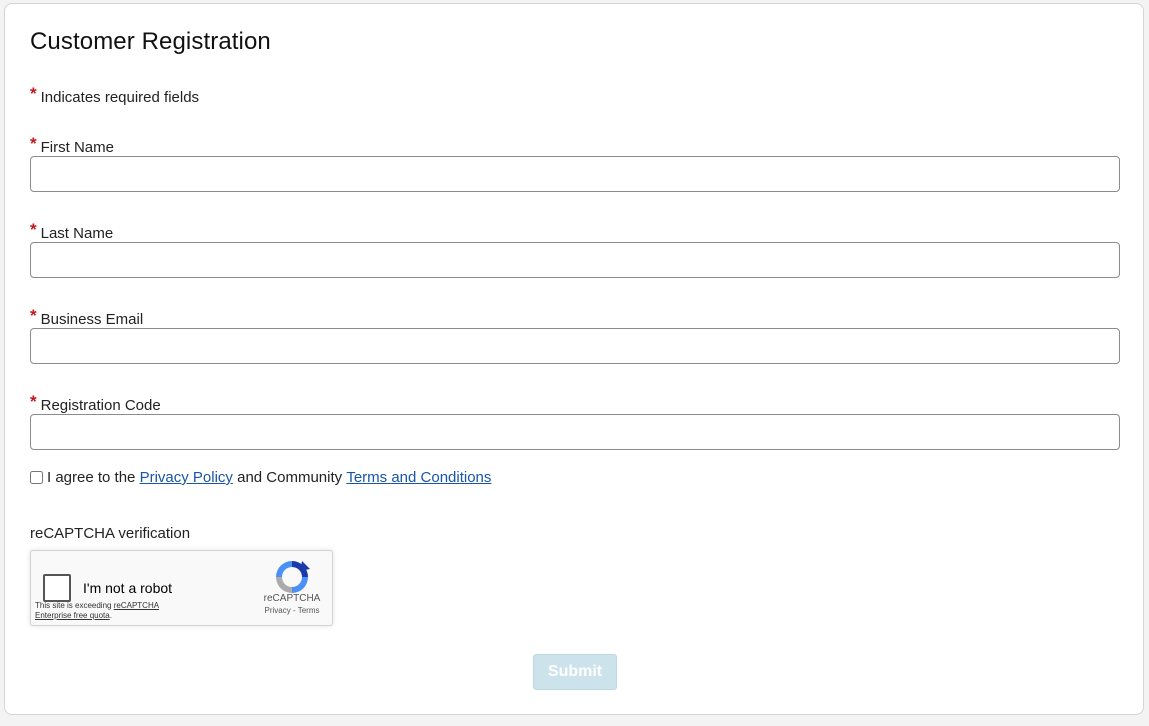  I want to click on page-title: Customer Registration, so click(150, 41).